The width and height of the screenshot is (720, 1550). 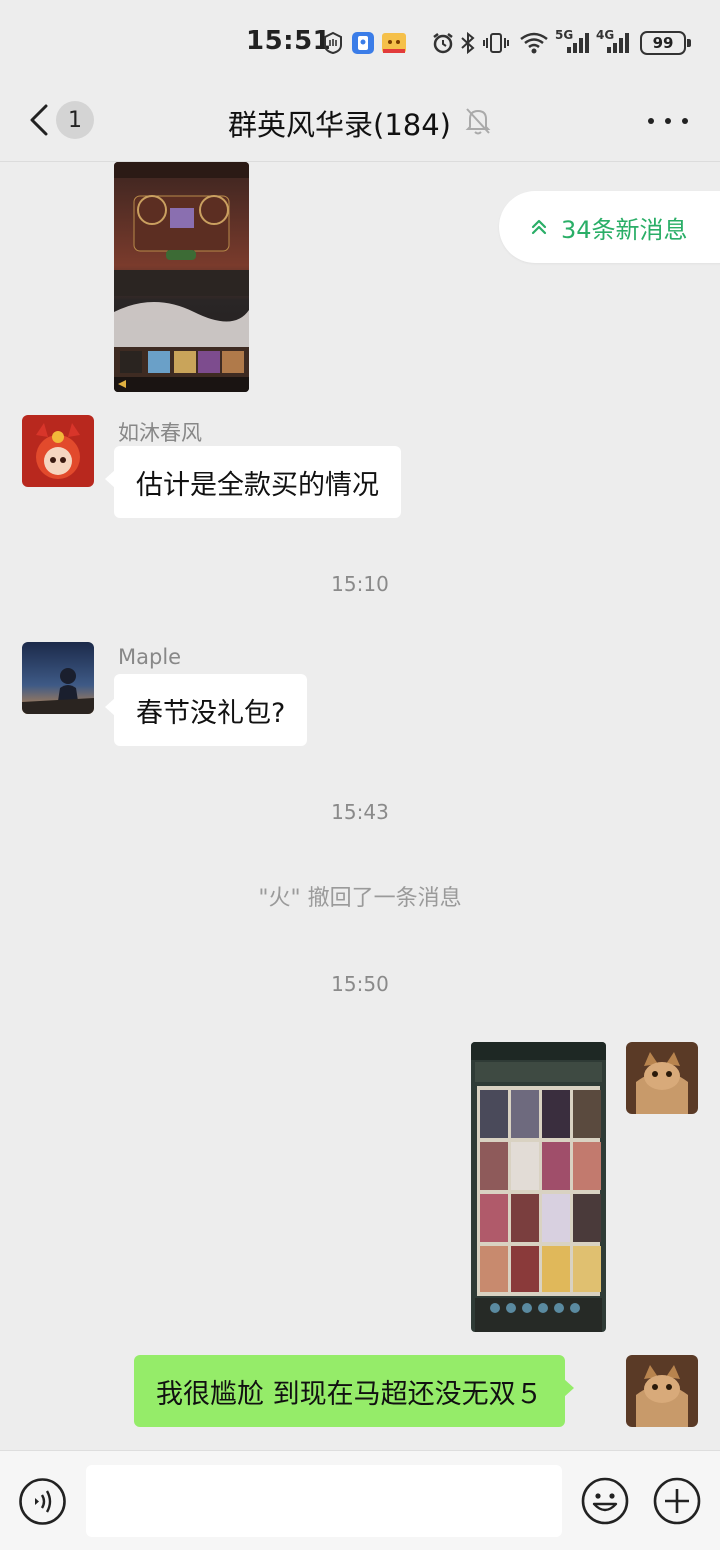 I want to click on incoming-image-message, so click(x=181, y=277).